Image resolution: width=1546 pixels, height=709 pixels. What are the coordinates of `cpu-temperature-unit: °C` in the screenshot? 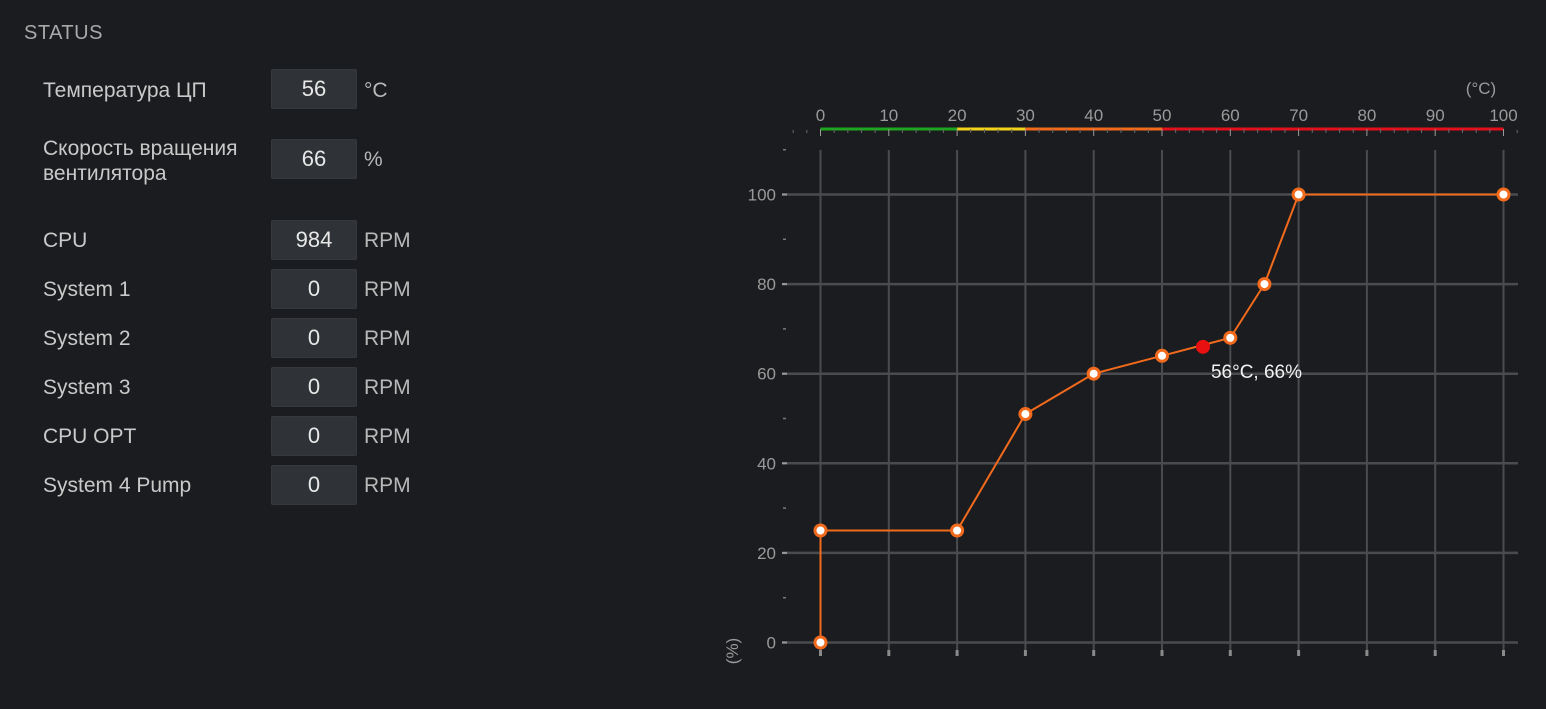 It's located at (376, 90).